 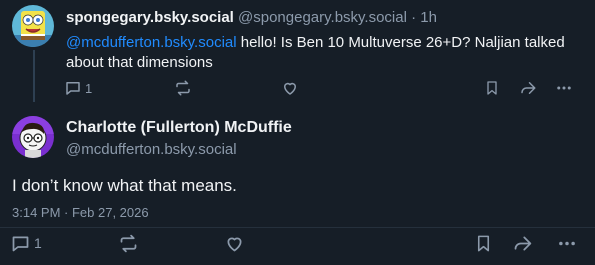 I want to click on reply-button: 1, so click(x=26, y=243).